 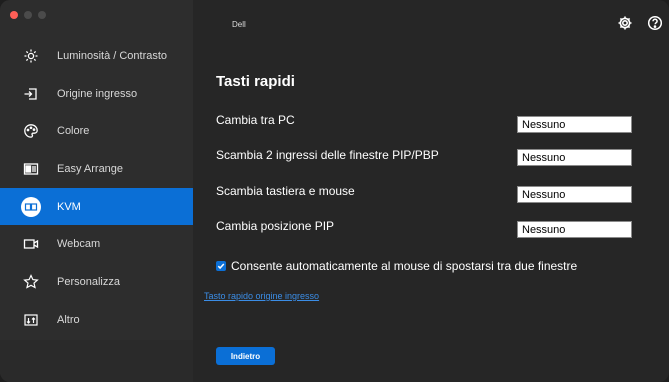 I want to click on sidebar-footer, so click(x=96, y=361).